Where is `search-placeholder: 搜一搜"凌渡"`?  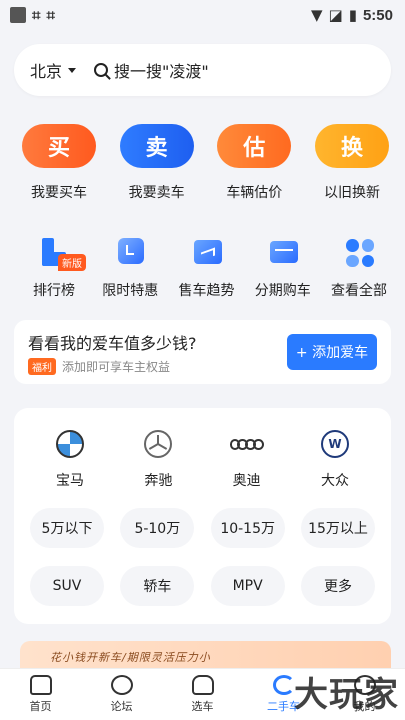 search-placeholder: 搜一搜"凌渡" is located at coordinates (161, 71).